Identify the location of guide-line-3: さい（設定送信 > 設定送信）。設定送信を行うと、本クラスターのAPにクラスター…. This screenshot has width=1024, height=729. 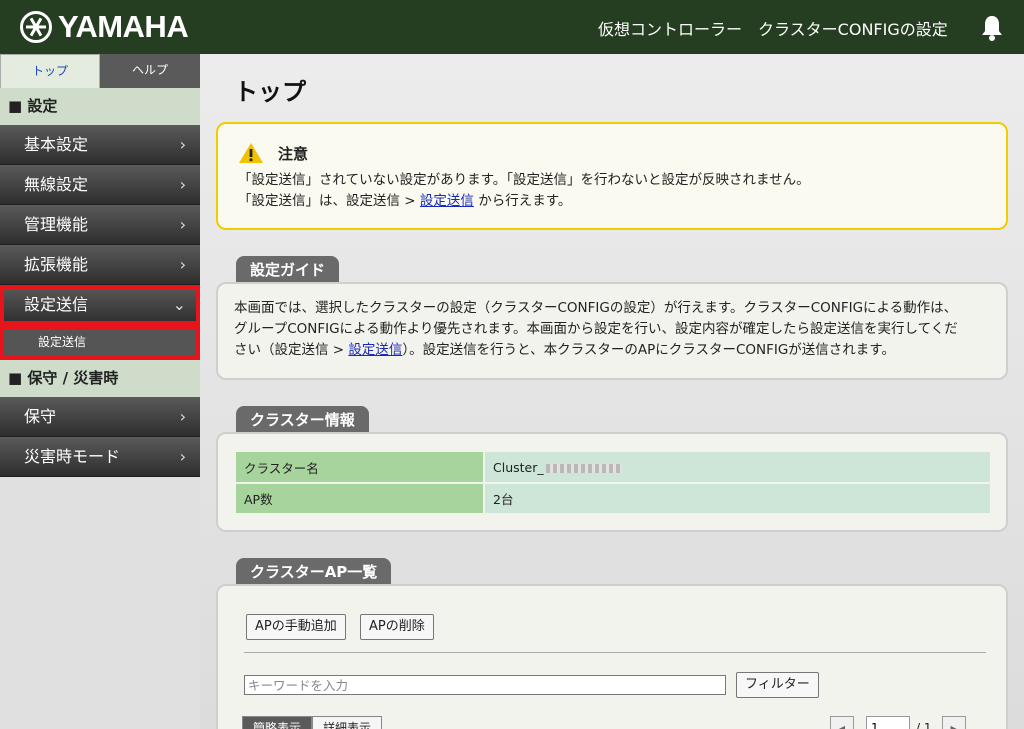
(612, 350).